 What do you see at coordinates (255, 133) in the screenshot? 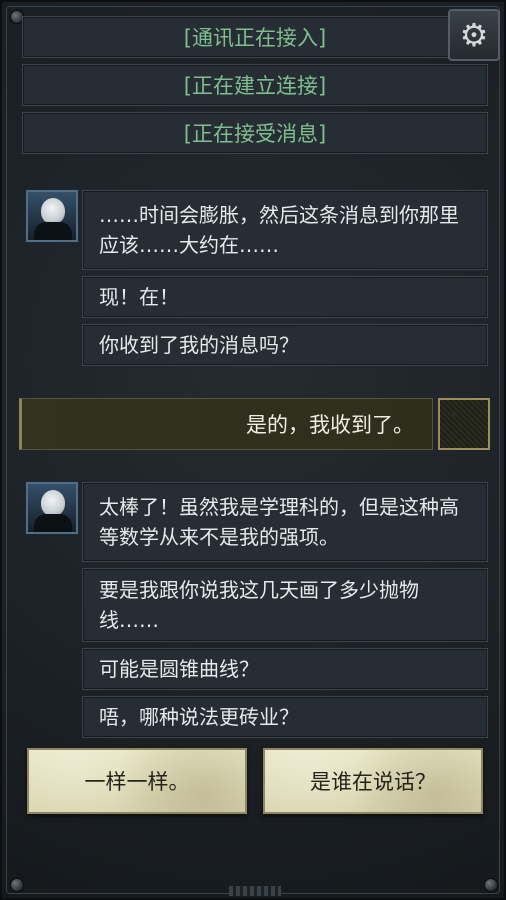
I see `status-line-receiving: [正在接受消息]` at bounding box center [255, 133].